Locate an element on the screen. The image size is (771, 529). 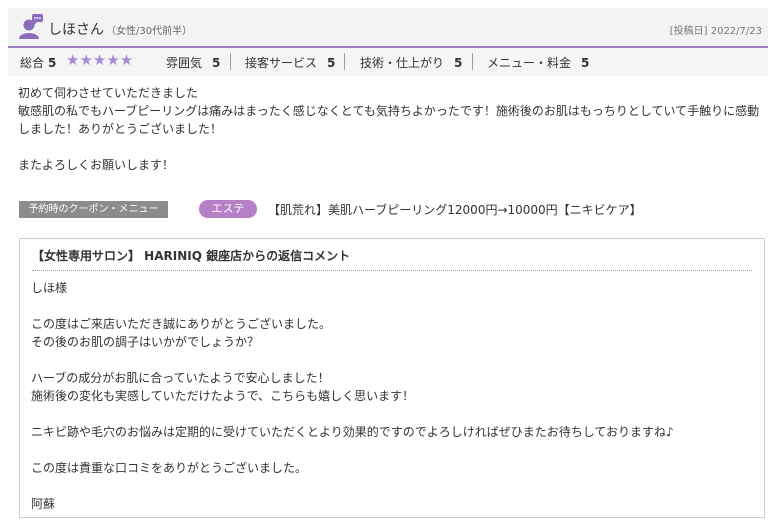
coupon-link: 【肌荒れ】美肌ハーブピーリング12000円→10000円【ニキビケア】 is located at coordinates (455, 209).